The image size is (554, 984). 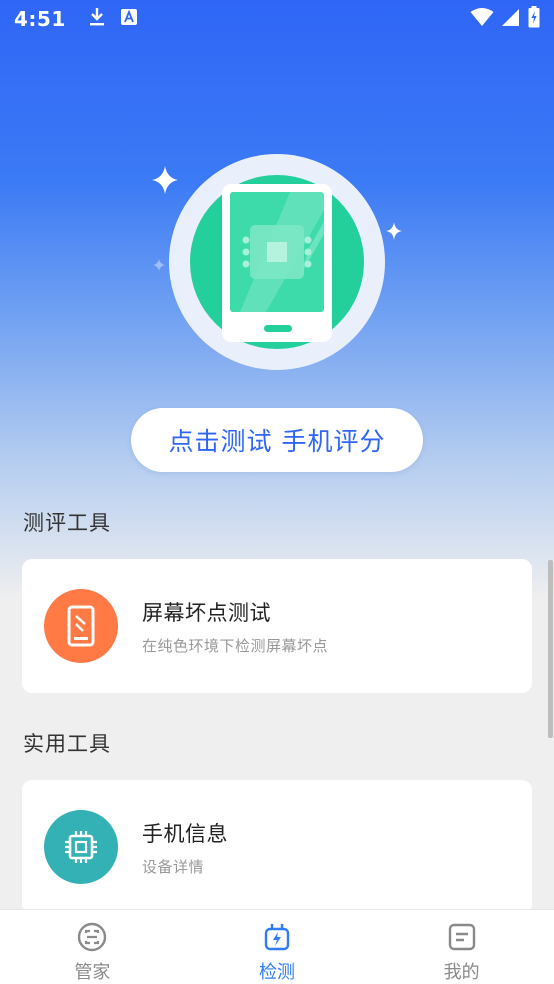 I want to click on card-description: 在纯色环境下检测屏幕坏点, so click(x=235, y=645).